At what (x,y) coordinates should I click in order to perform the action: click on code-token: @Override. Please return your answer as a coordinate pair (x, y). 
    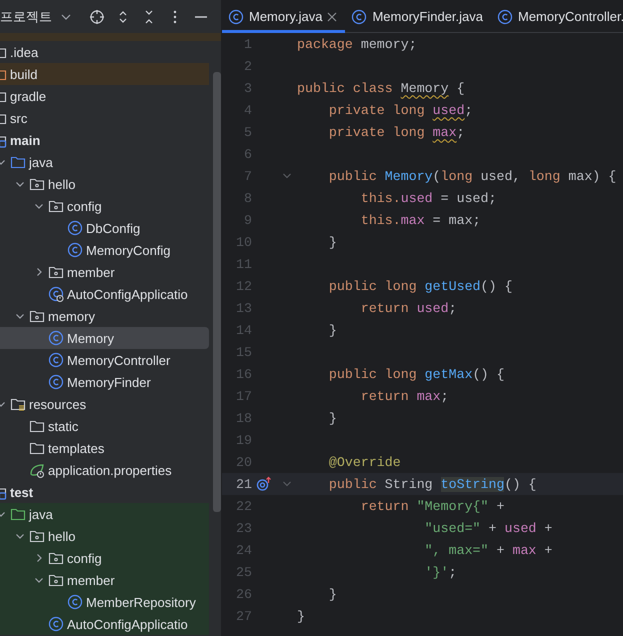
    Looking at the image, I should click on (364, 462).